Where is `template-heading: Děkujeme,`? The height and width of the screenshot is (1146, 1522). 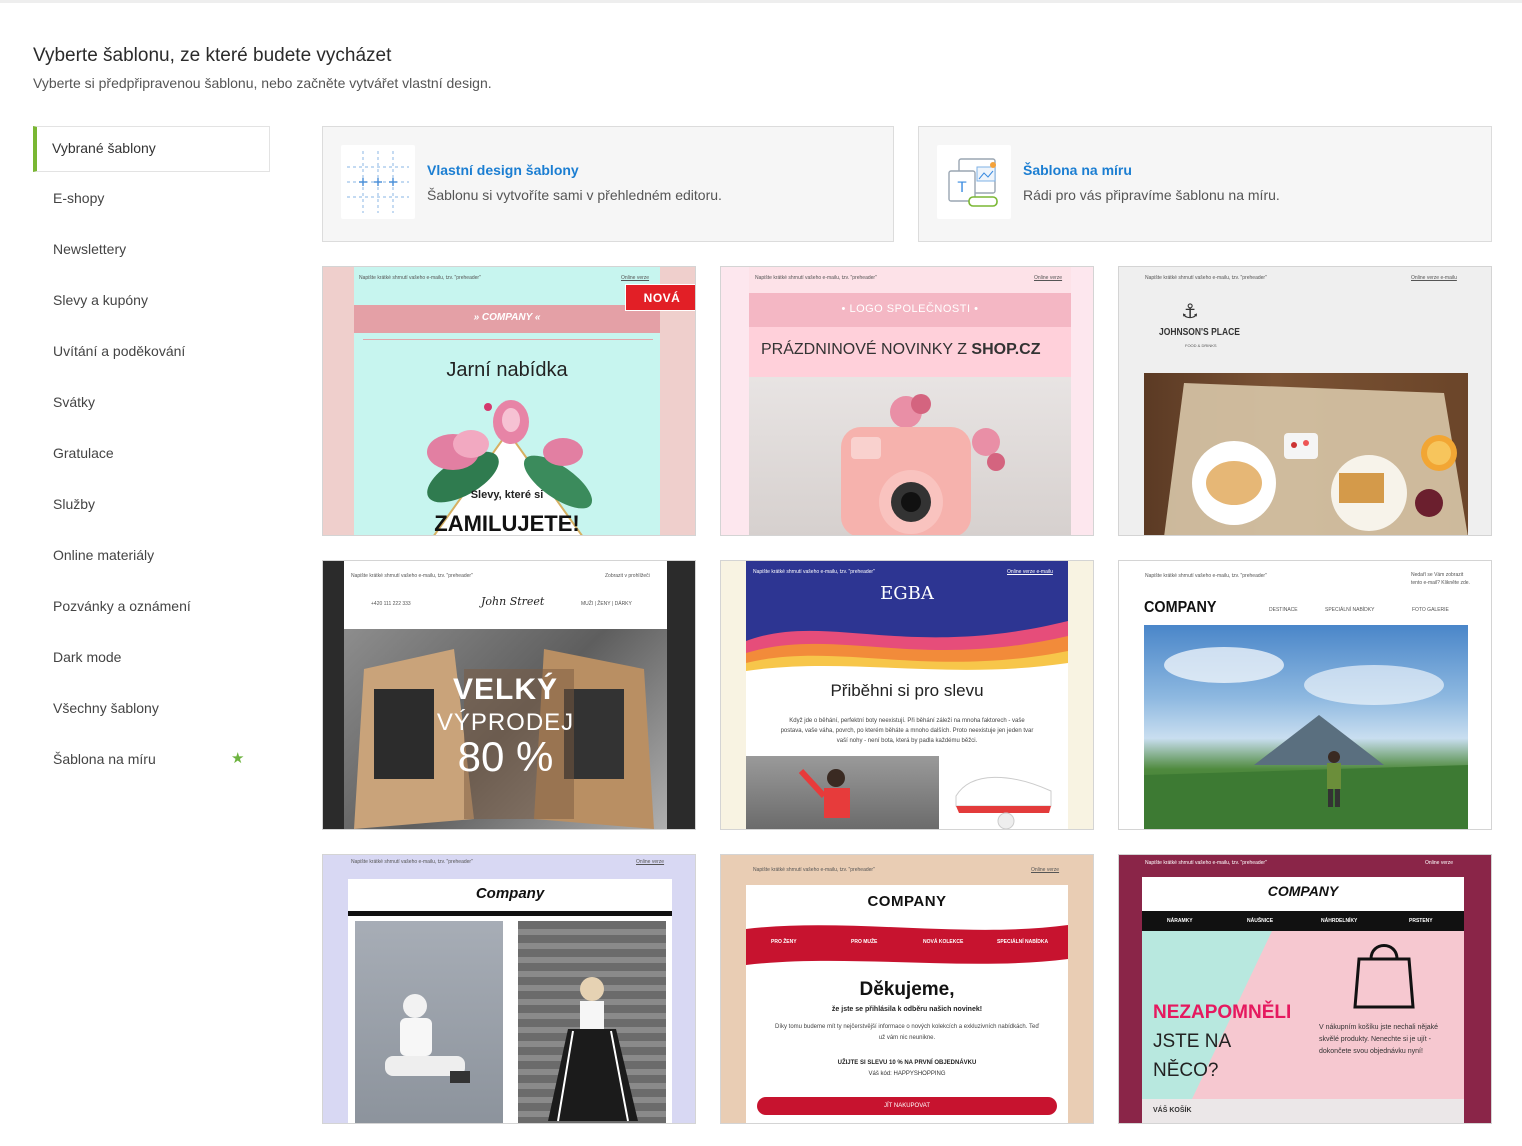
template-heading: Děkujeme, is located at coordinates (907, 989).